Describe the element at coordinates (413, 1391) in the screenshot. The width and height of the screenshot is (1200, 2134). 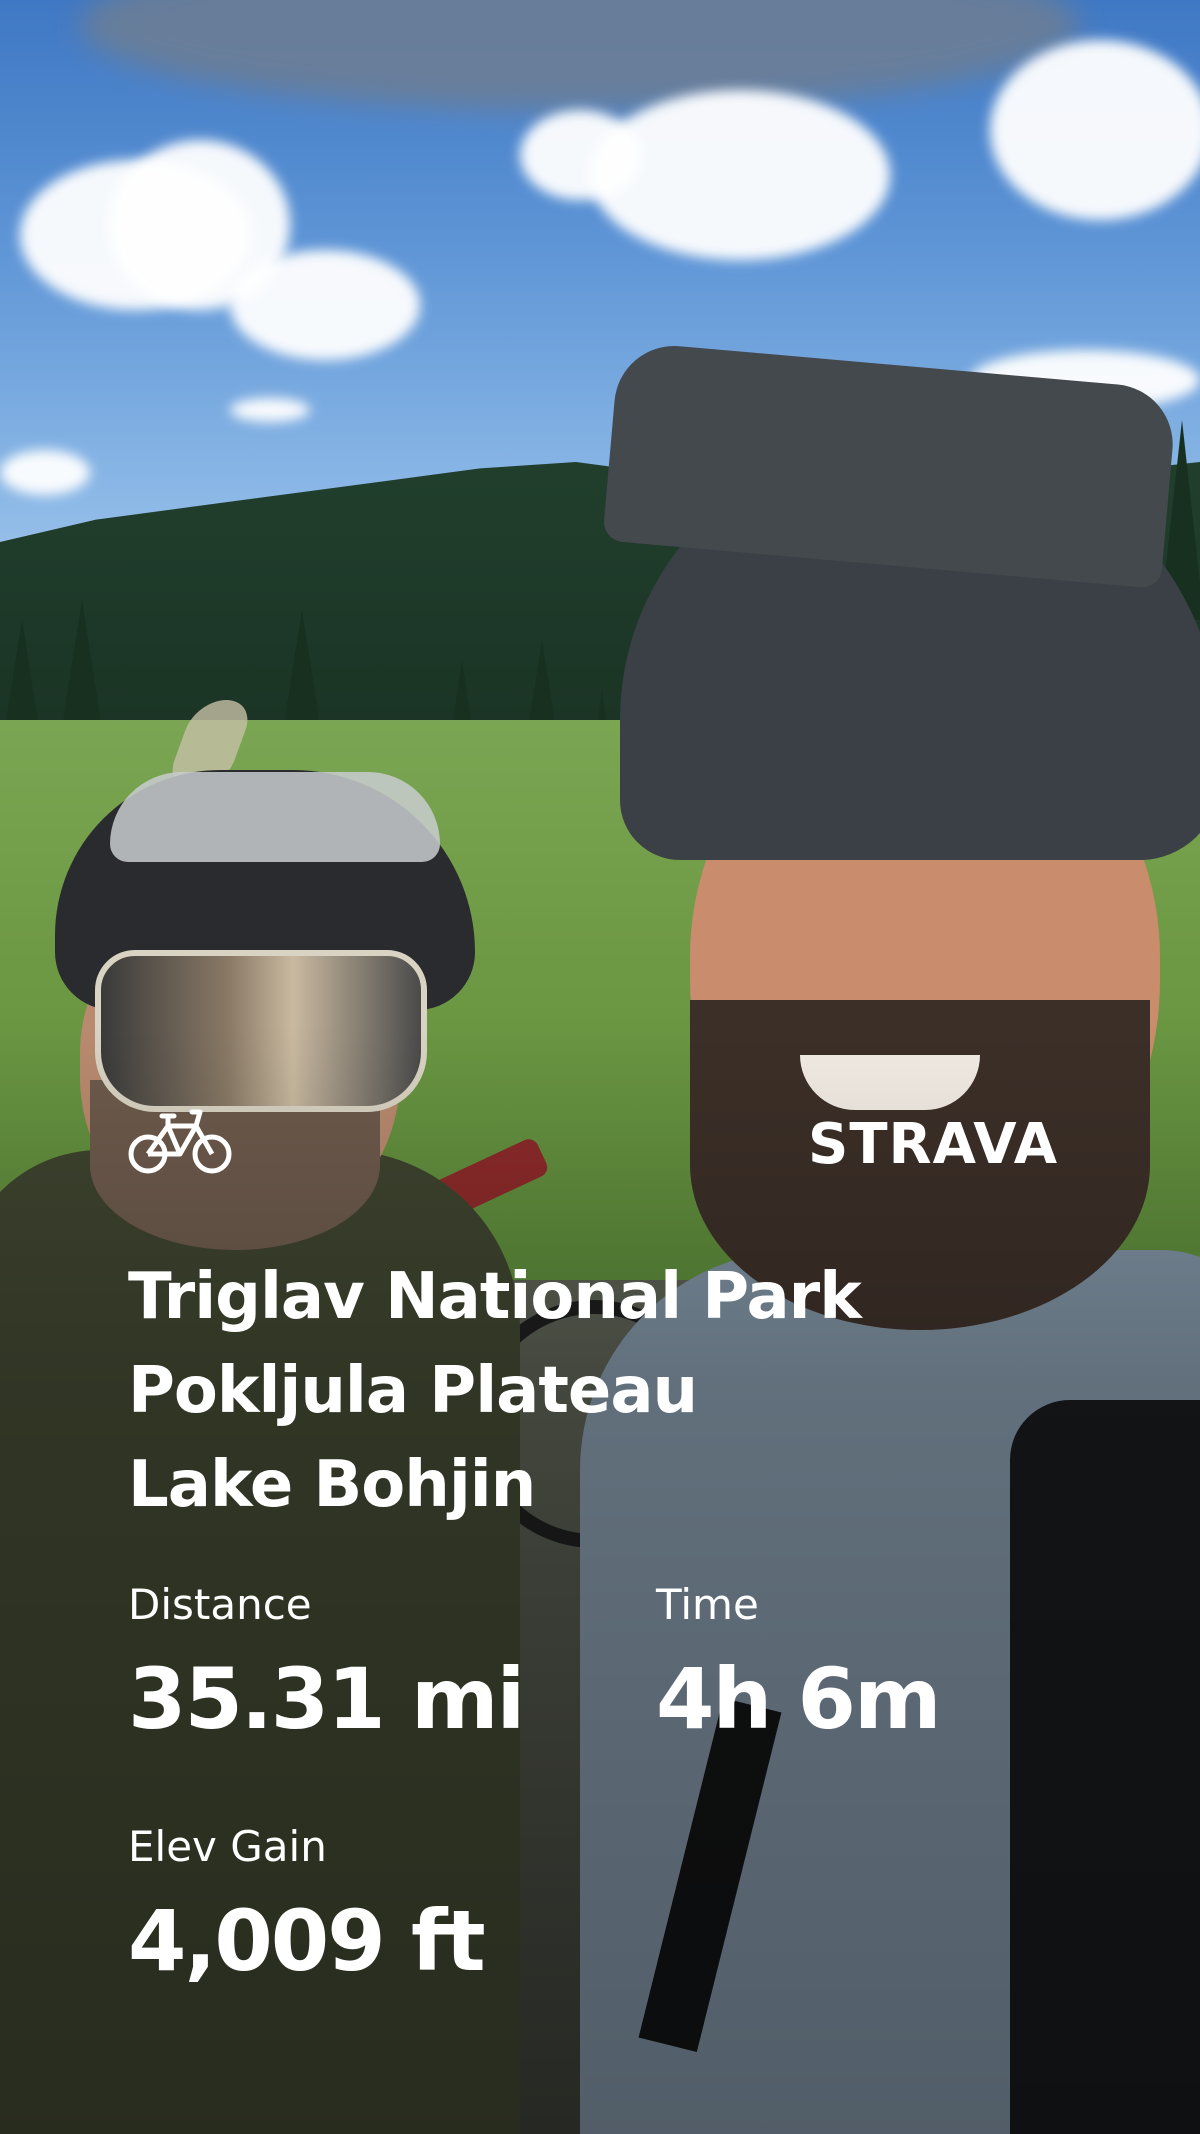
I see `title-line: Pokljula Plateau` at that location.